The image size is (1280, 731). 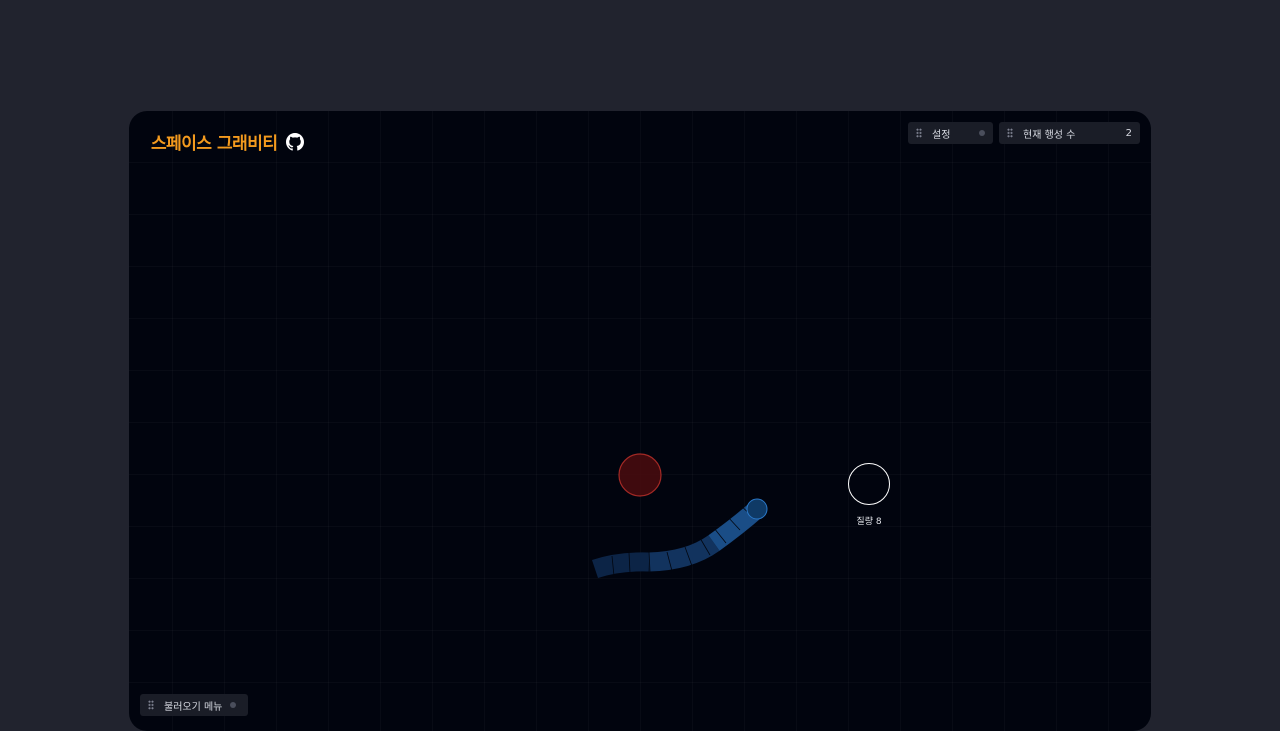 I want to click on load-menu-panel: 불러오기 메뉴, so click(x=194, y=705).